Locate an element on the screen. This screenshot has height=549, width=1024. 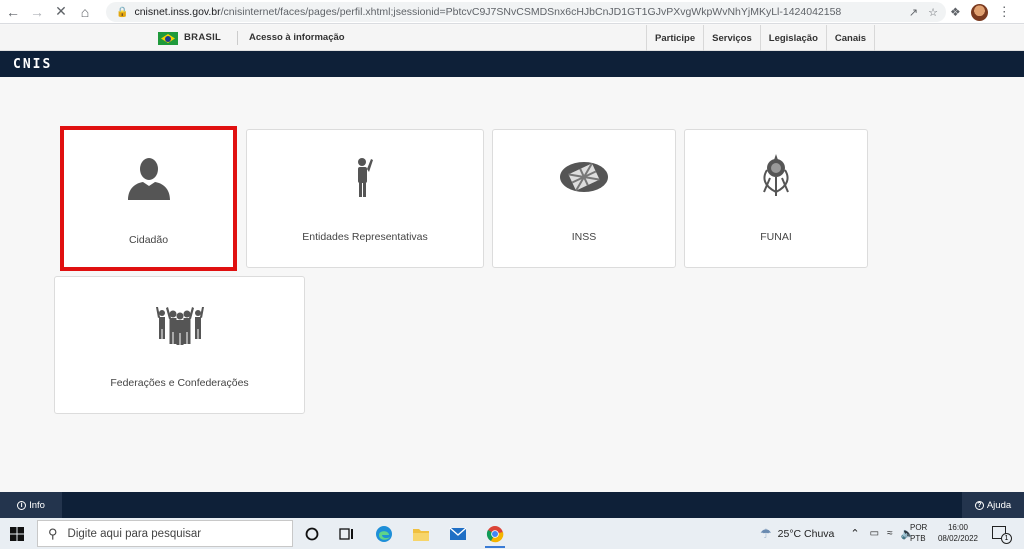
profile-label: Cidadão is located at coordinates (148, 240).